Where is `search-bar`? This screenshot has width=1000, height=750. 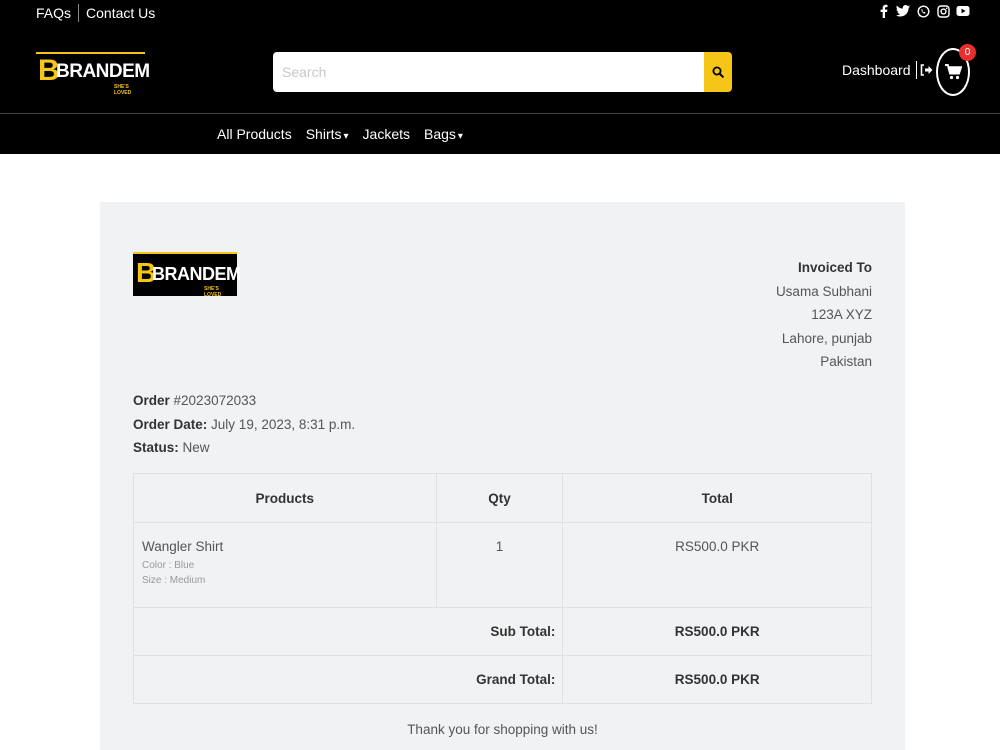
search-bar is located at coordinates (502, 72).